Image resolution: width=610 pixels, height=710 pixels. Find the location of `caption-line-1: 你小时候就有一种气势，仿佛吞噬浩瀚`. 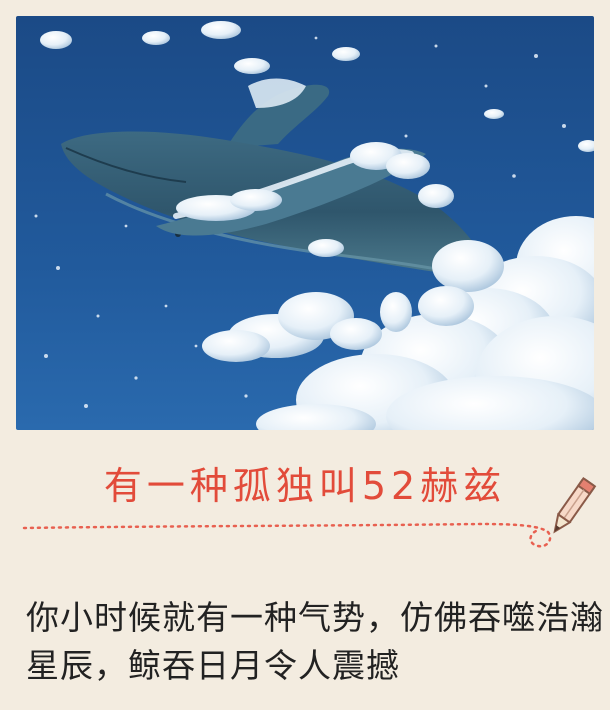

caption-line-1: 你小时候就有一种气势，仿佛吞噬浩瀚 is located at coordinates (315, 617).